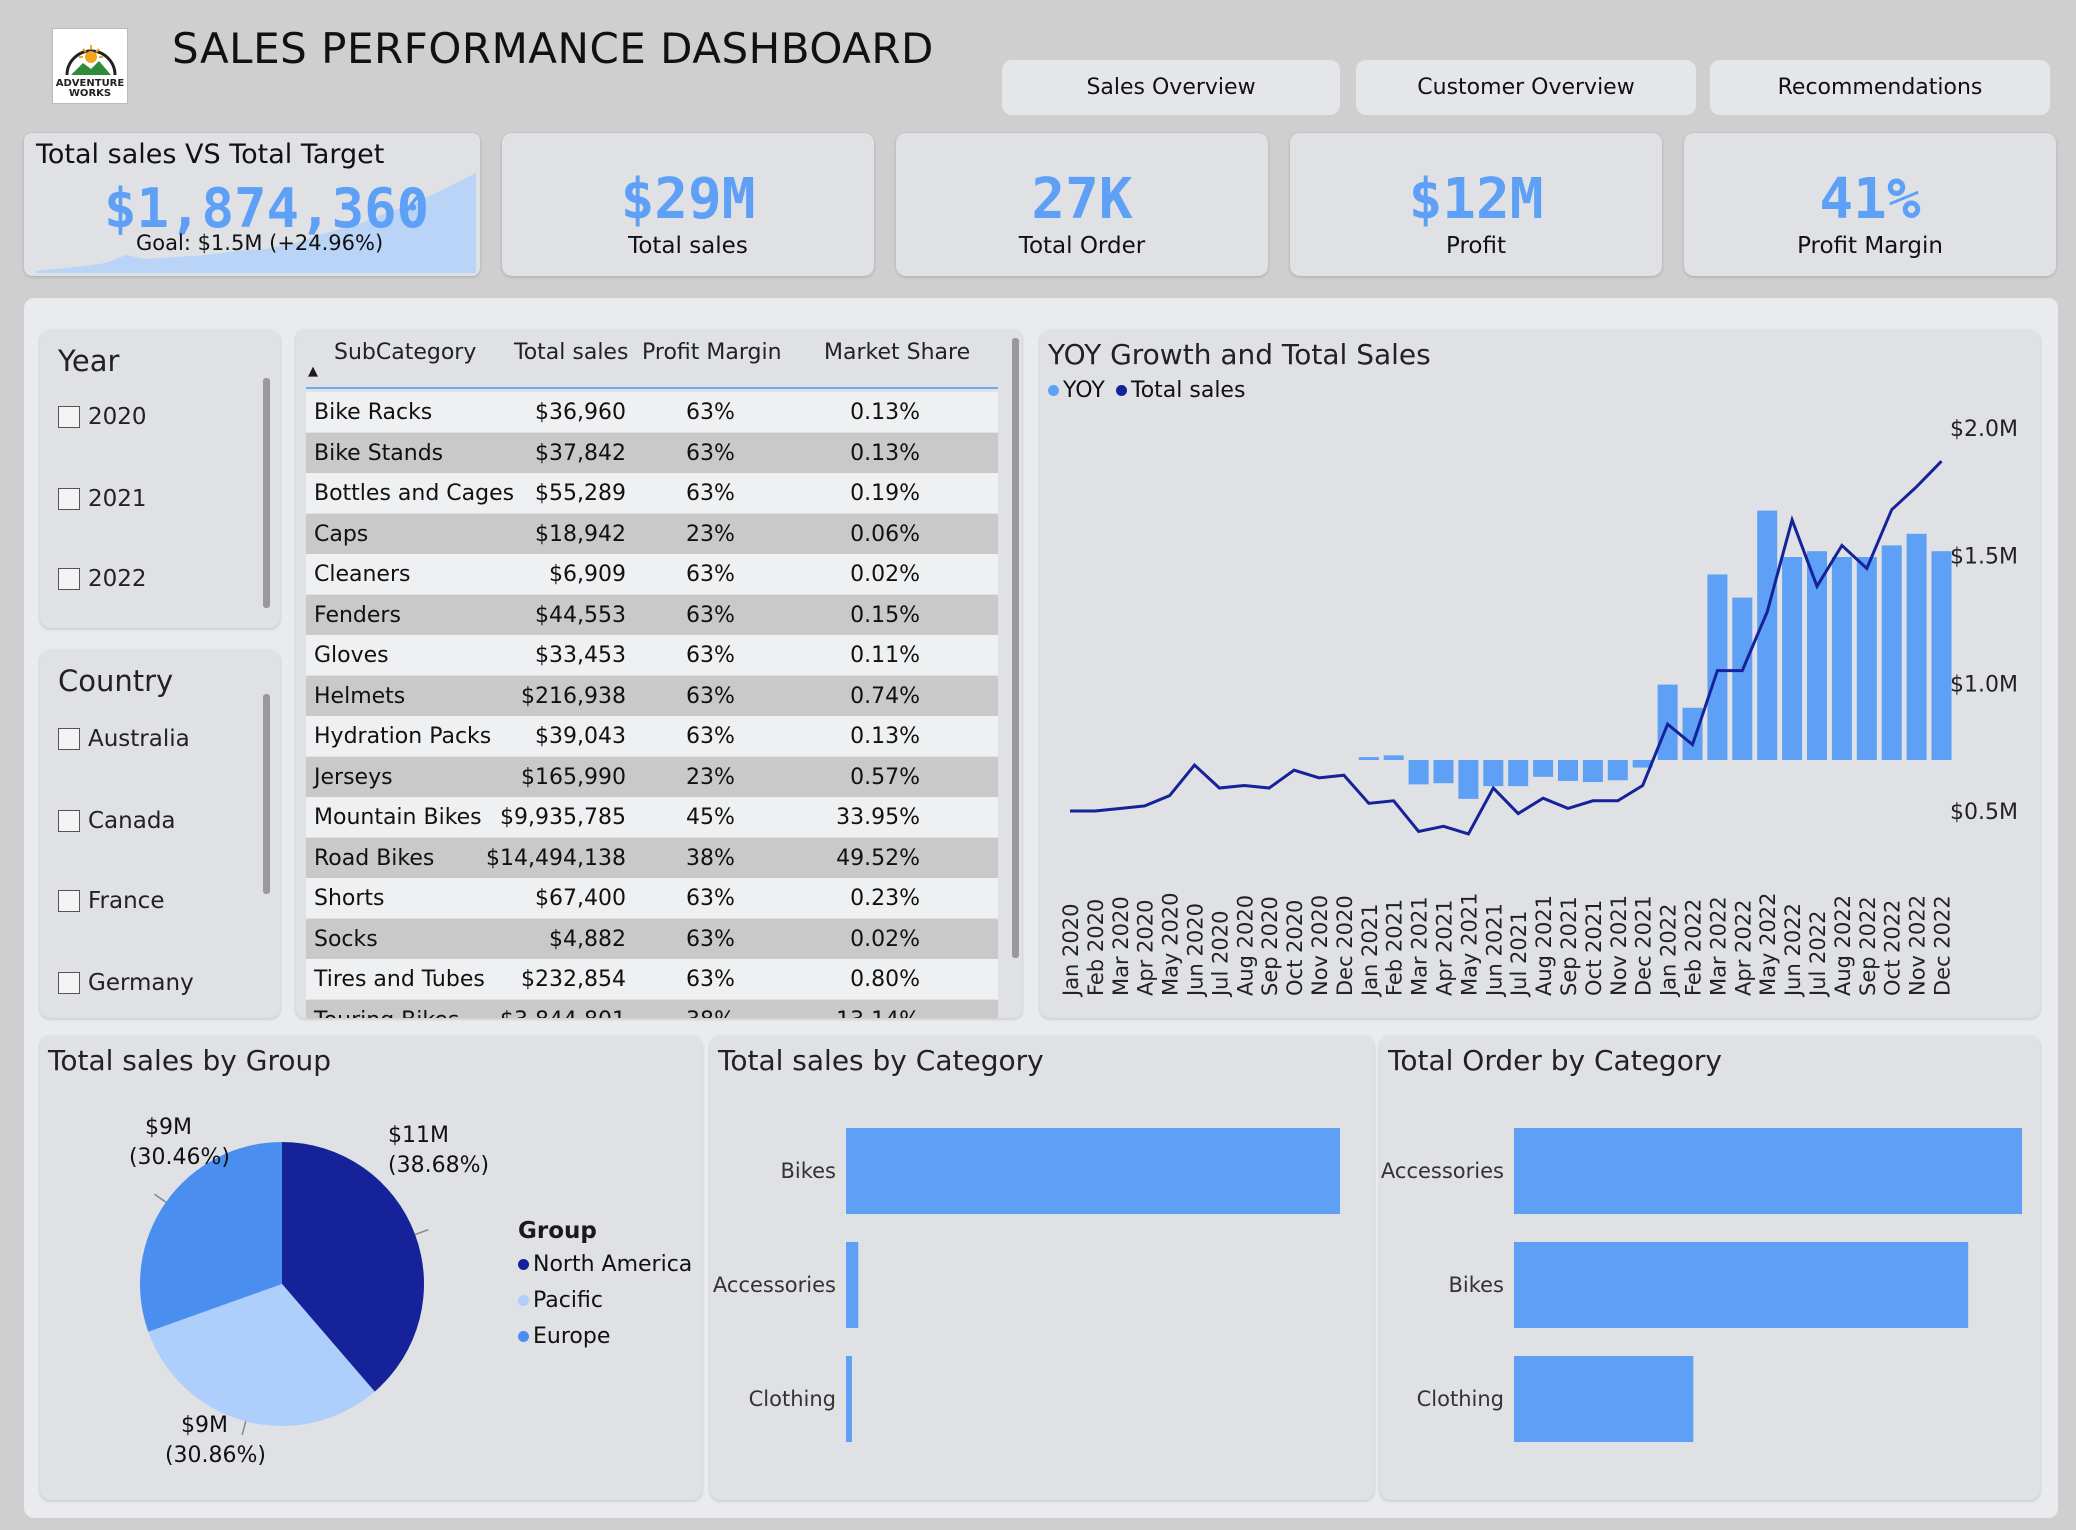 This screenshot has width=2076, height=1530. I want to click on year-option-2022: 2022, so click(102, 579).